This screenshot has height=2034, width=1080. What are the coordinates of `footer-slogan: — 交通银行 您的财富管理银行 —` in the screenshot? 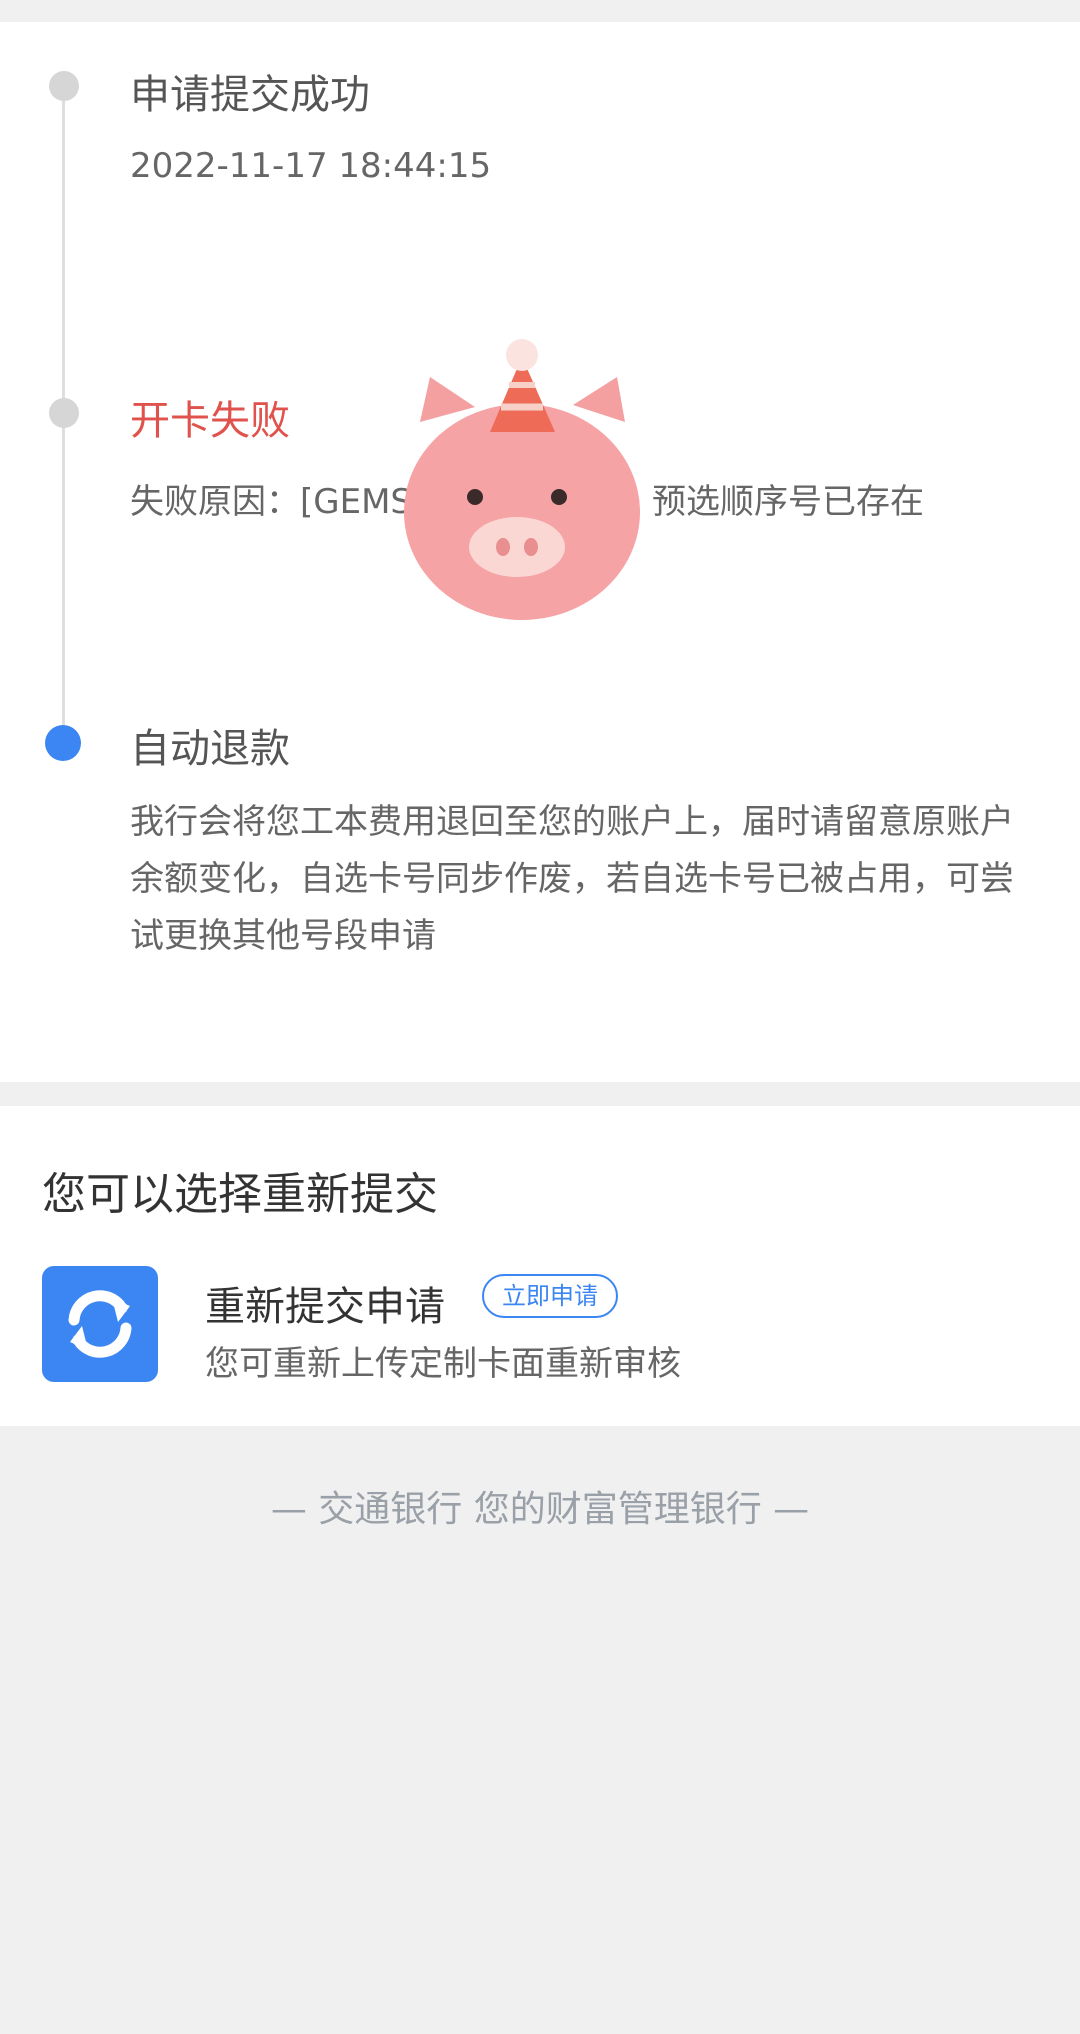 It's located at (540, 1509).